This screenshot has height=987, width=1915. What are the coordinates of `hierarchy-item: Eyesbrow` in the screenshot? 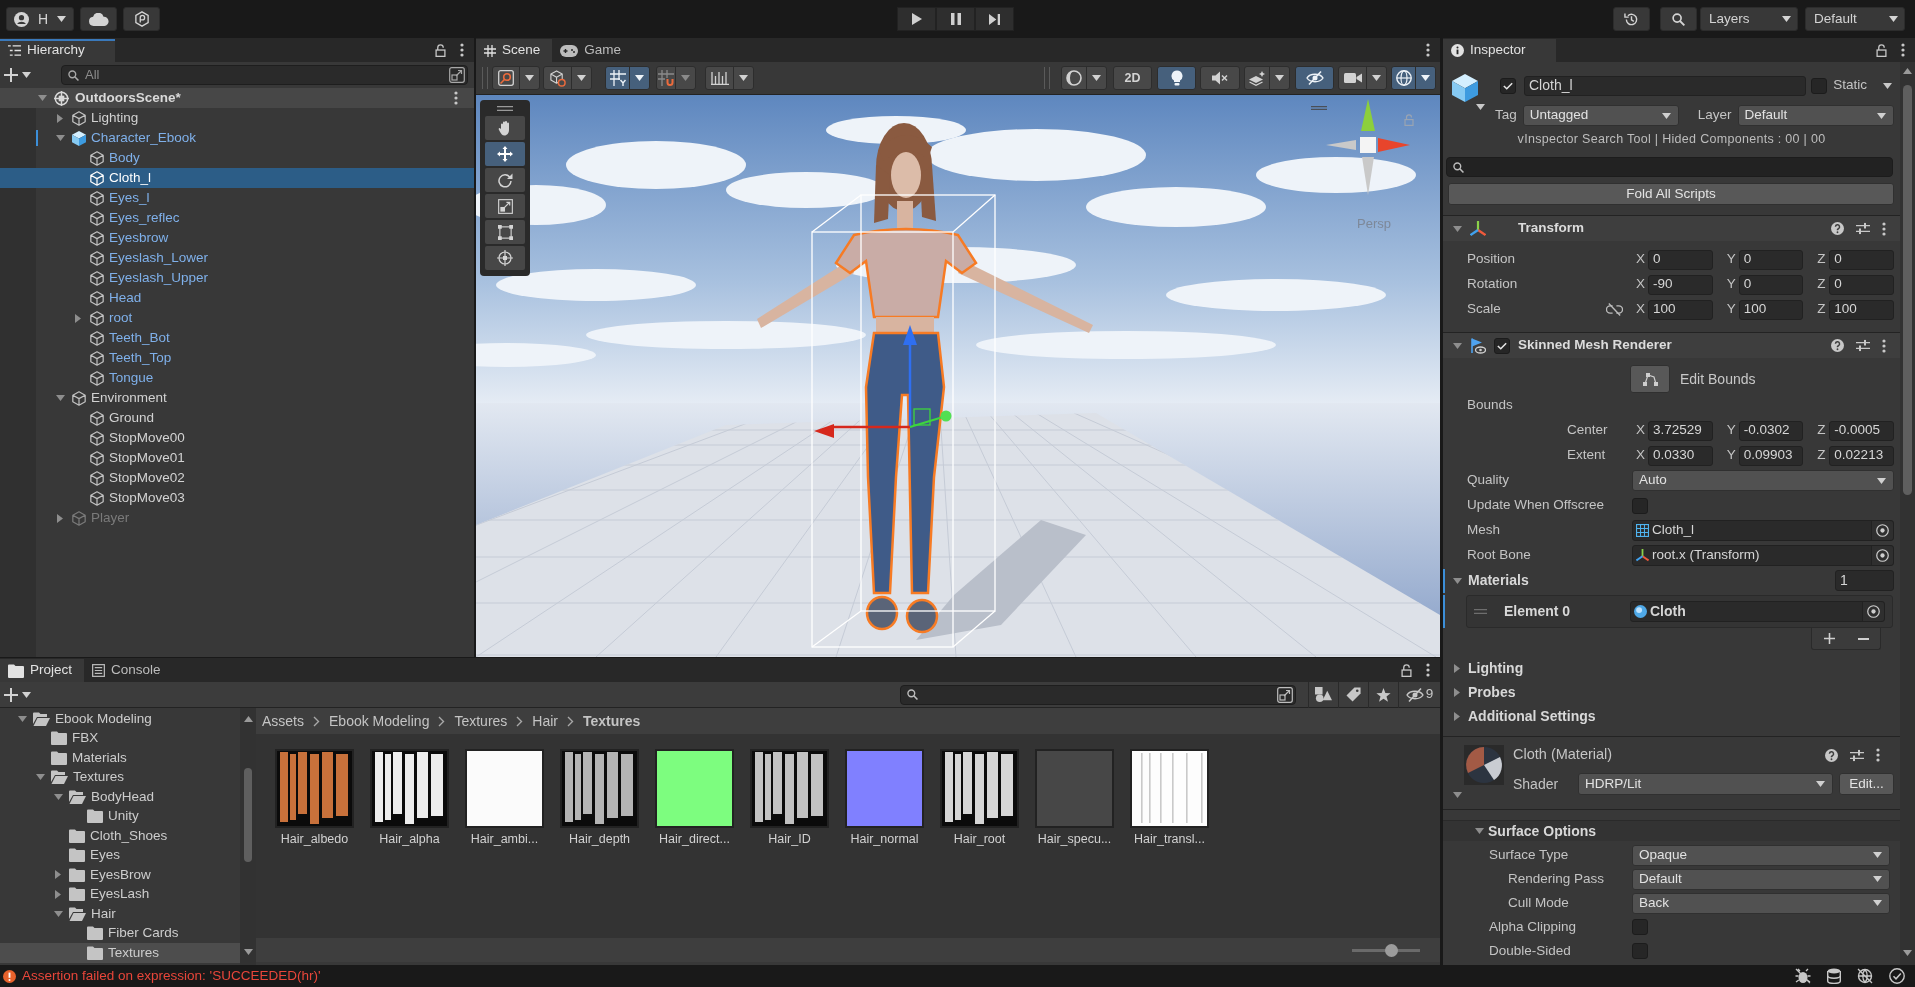 It's located at (237, 238).